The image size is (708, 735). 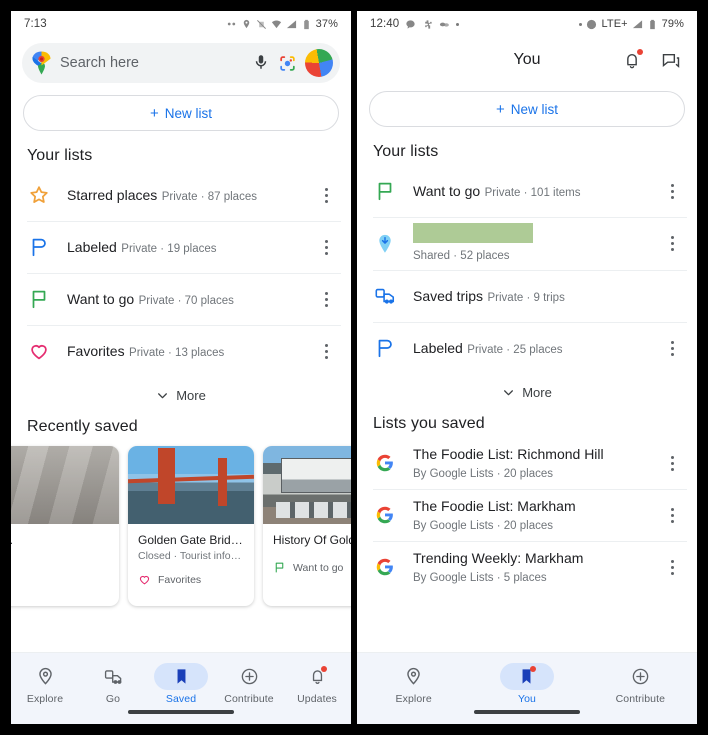 What do you see at coordinates (527, 243) in the screenshot?
I see `list-item-redacted-shared: Shared · 52 places` at bounding box center [527, 243].